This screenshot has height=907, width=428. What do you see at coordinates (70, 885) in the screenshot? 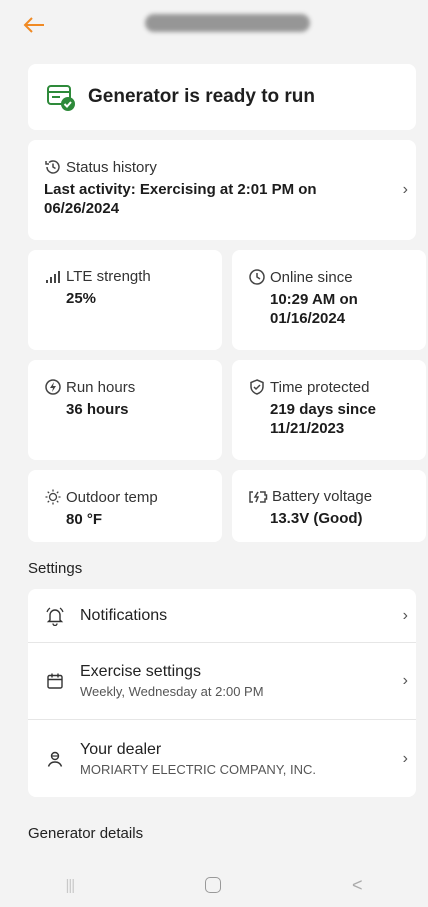
I see `recents-button: |||` at bounding box center [70, 885].